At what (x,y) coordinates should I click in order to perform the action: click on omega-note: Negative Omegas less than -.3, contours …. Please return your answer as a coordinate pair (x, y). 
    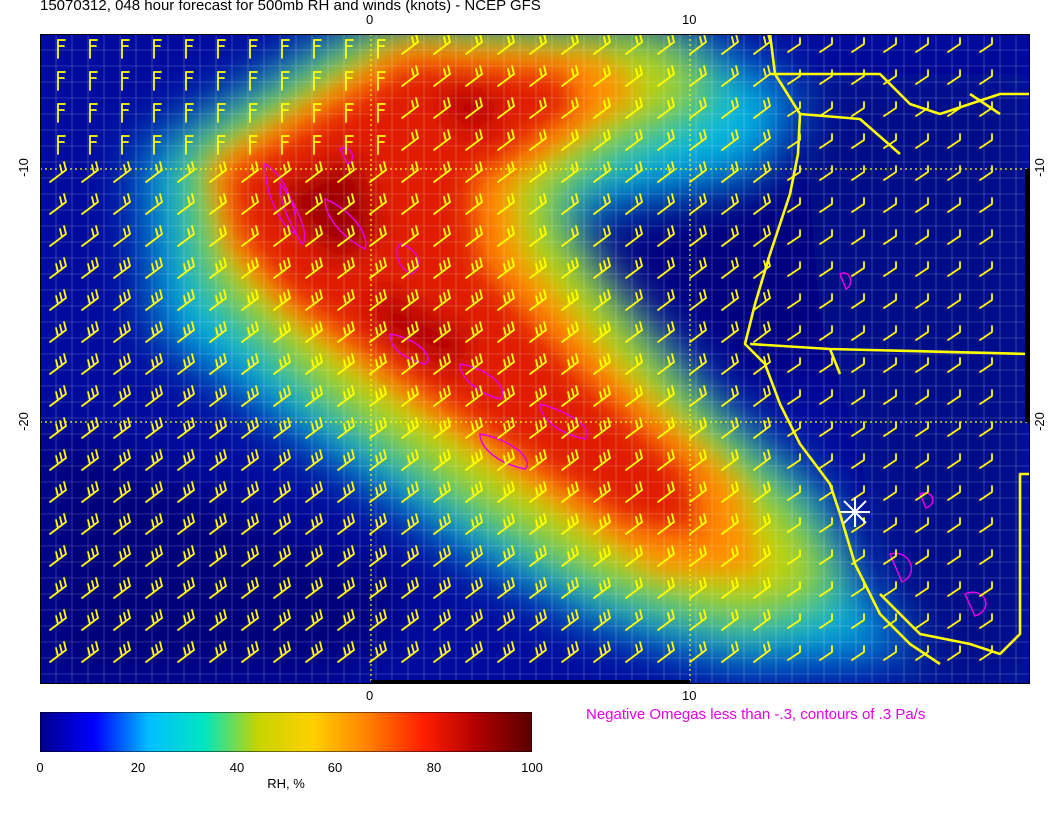
    Looking at the image, I should click on (756, 714).